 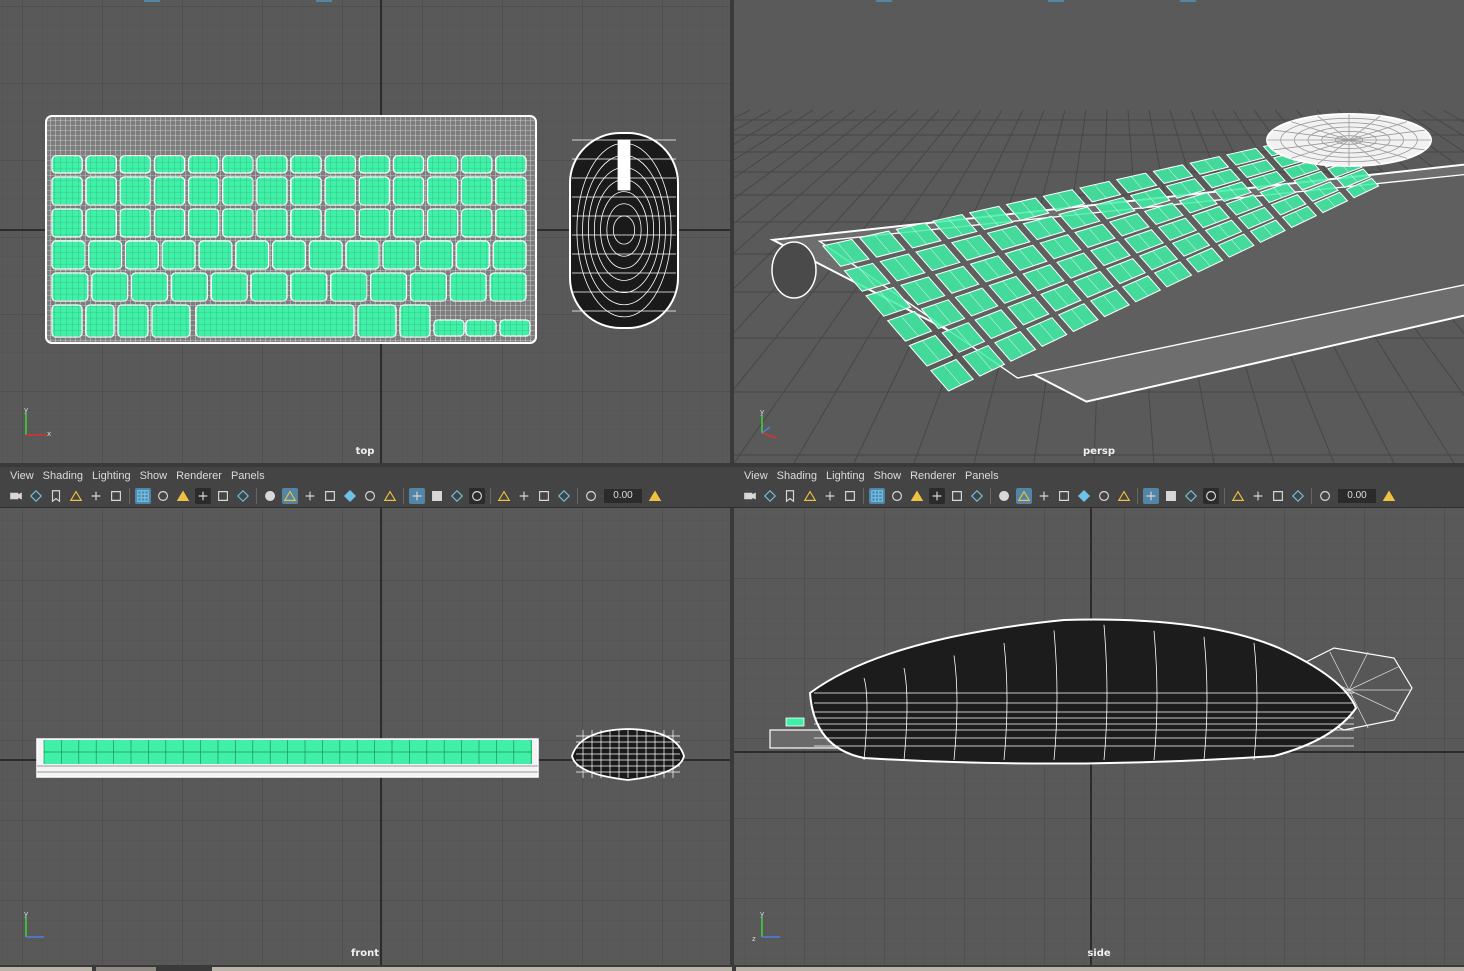 What do you see at coordinates (890, 476) in the screenshot?
I see `menu-show-side: Show` at bounding box center [890, 476].